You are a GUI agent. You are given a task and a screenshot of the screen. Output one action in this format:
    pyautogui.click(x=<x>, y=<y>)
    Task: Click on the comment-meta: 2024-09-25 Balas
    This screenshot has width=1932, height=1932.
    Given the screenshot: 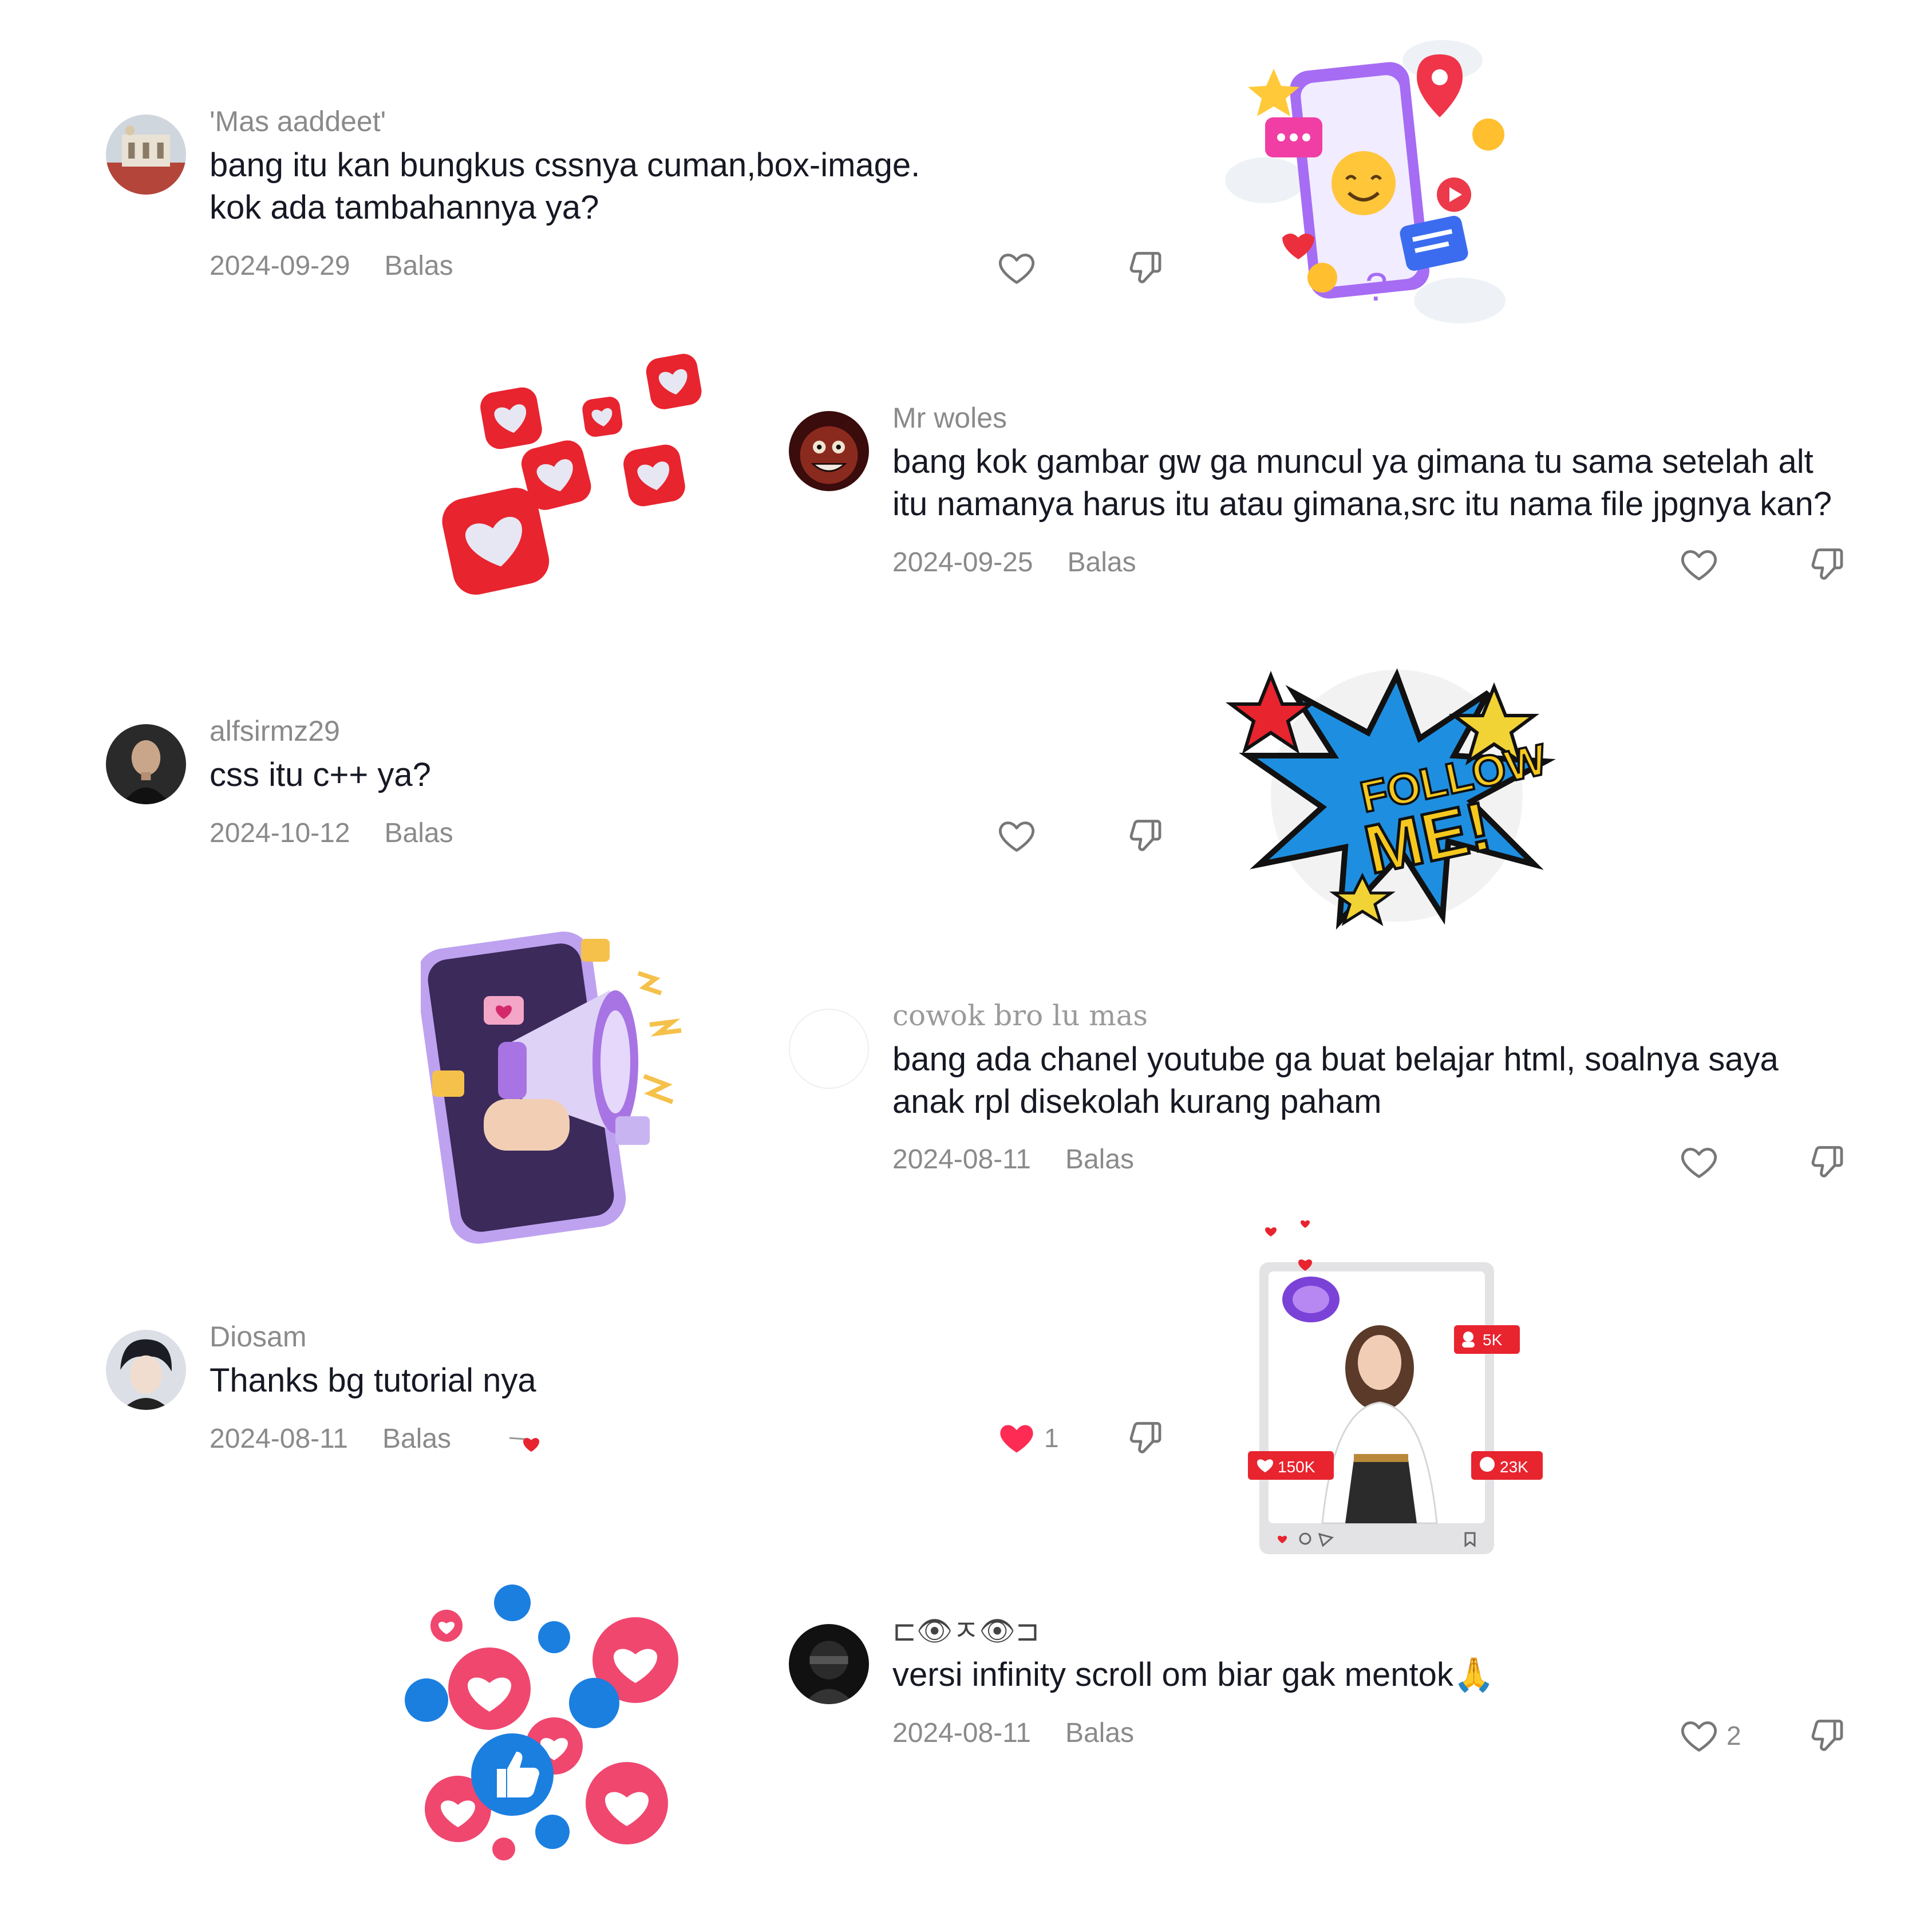 What is the action you would take?
    pyautogui.click(x=1014, y=563)
    